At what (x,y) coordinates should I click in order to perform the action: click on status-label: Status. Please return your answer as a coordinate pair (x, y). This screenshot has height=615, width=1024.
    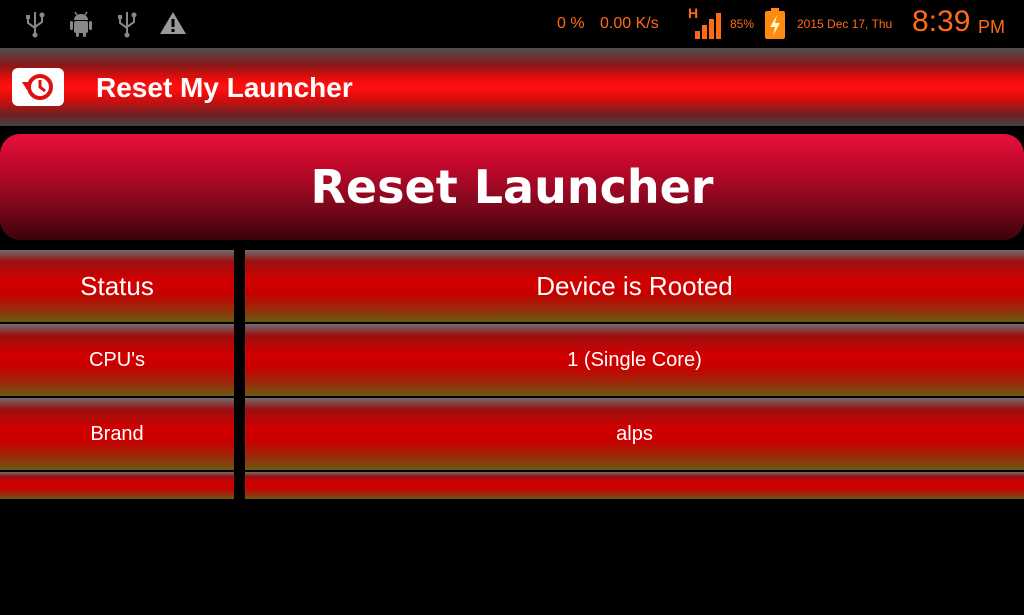
    Looking at the image, I should click on (117, 286).